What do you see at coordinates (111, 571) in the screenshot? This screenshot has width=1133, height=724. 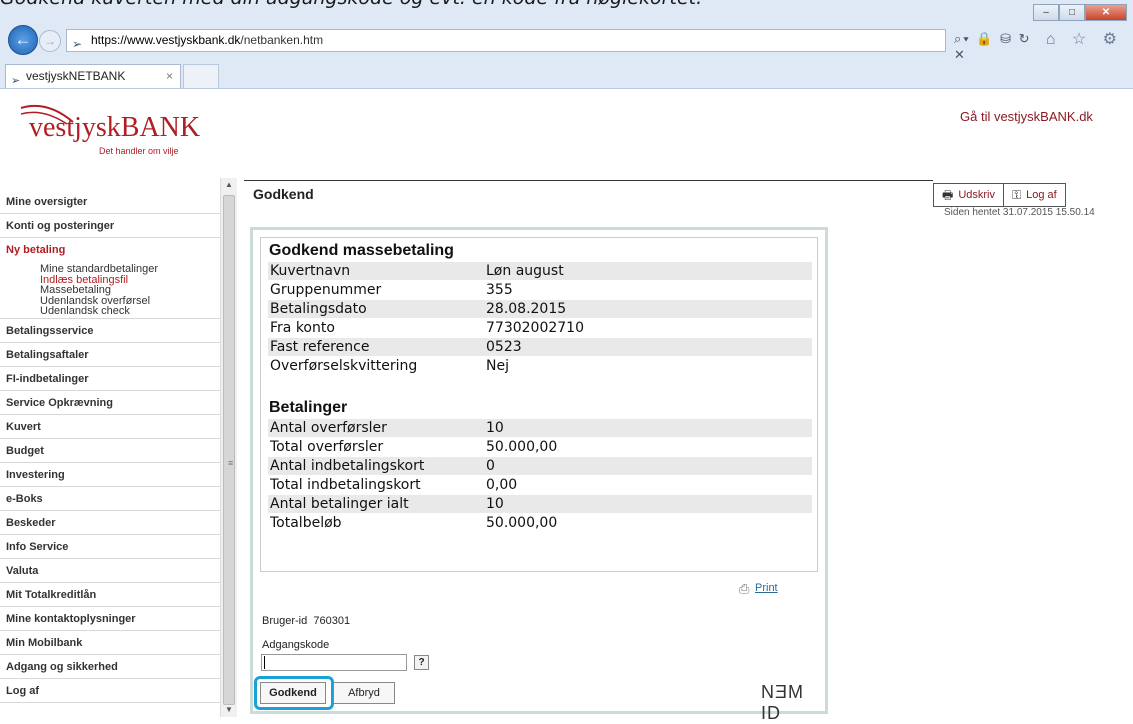 I see `sidebar-item: Valuta` at bounding box center [111, 571].